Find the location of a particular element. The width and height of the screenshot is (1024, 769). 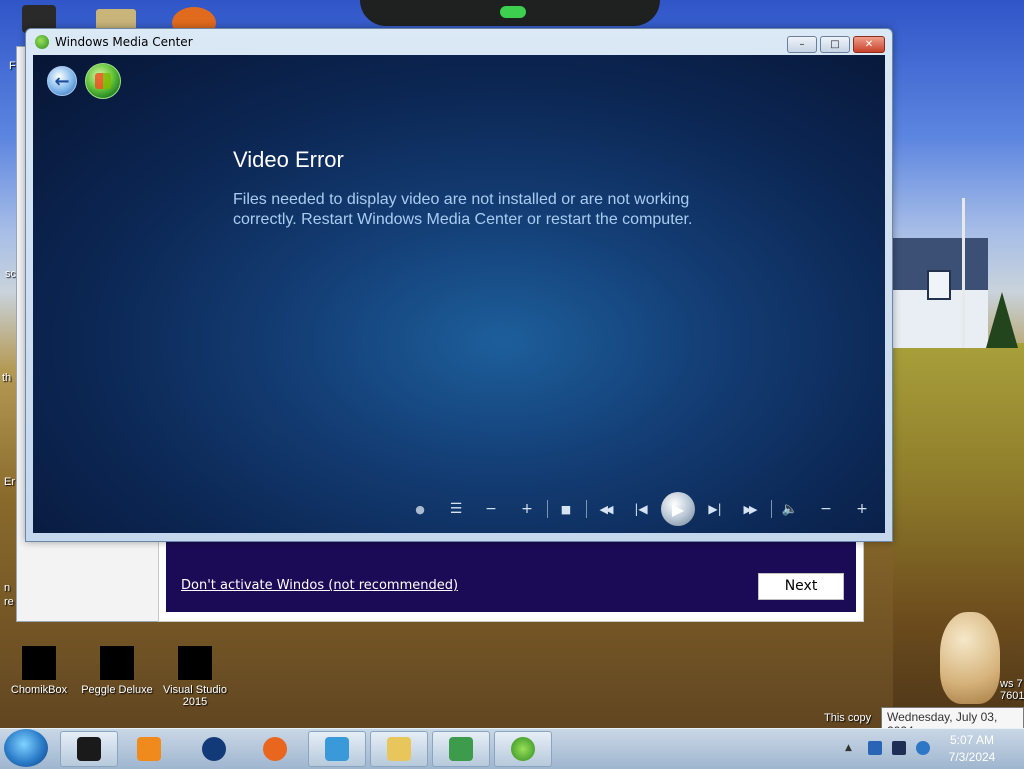

play-button: ▶ is located at coordinates (678, 509).